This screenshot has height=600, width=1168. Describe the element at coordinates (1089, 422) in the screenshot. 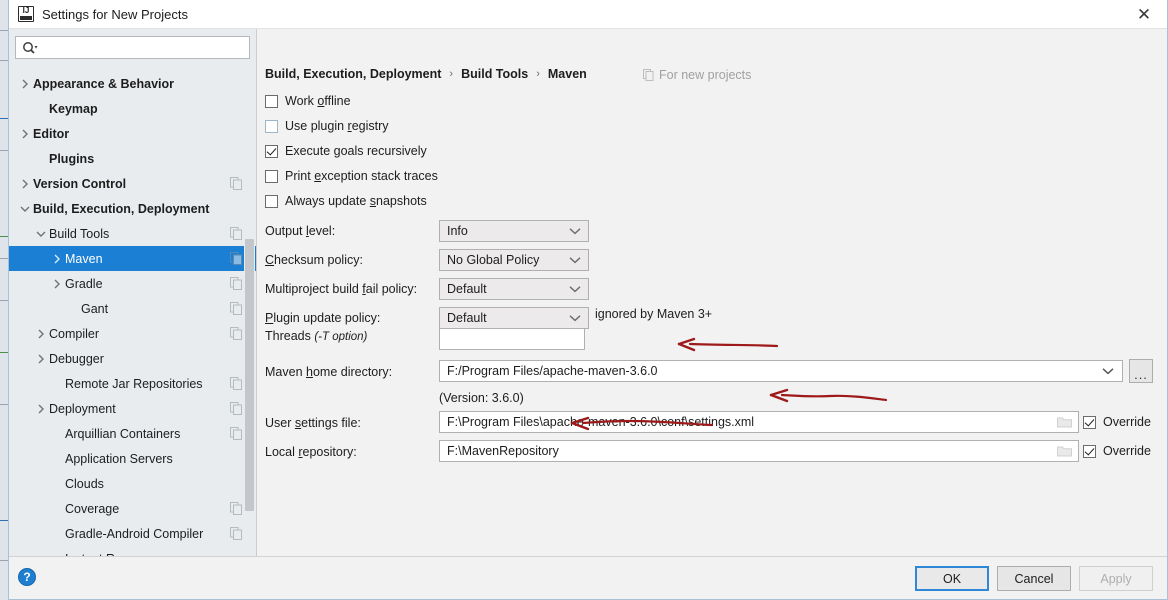

I see `user-settings-override-checkbox` at that location.